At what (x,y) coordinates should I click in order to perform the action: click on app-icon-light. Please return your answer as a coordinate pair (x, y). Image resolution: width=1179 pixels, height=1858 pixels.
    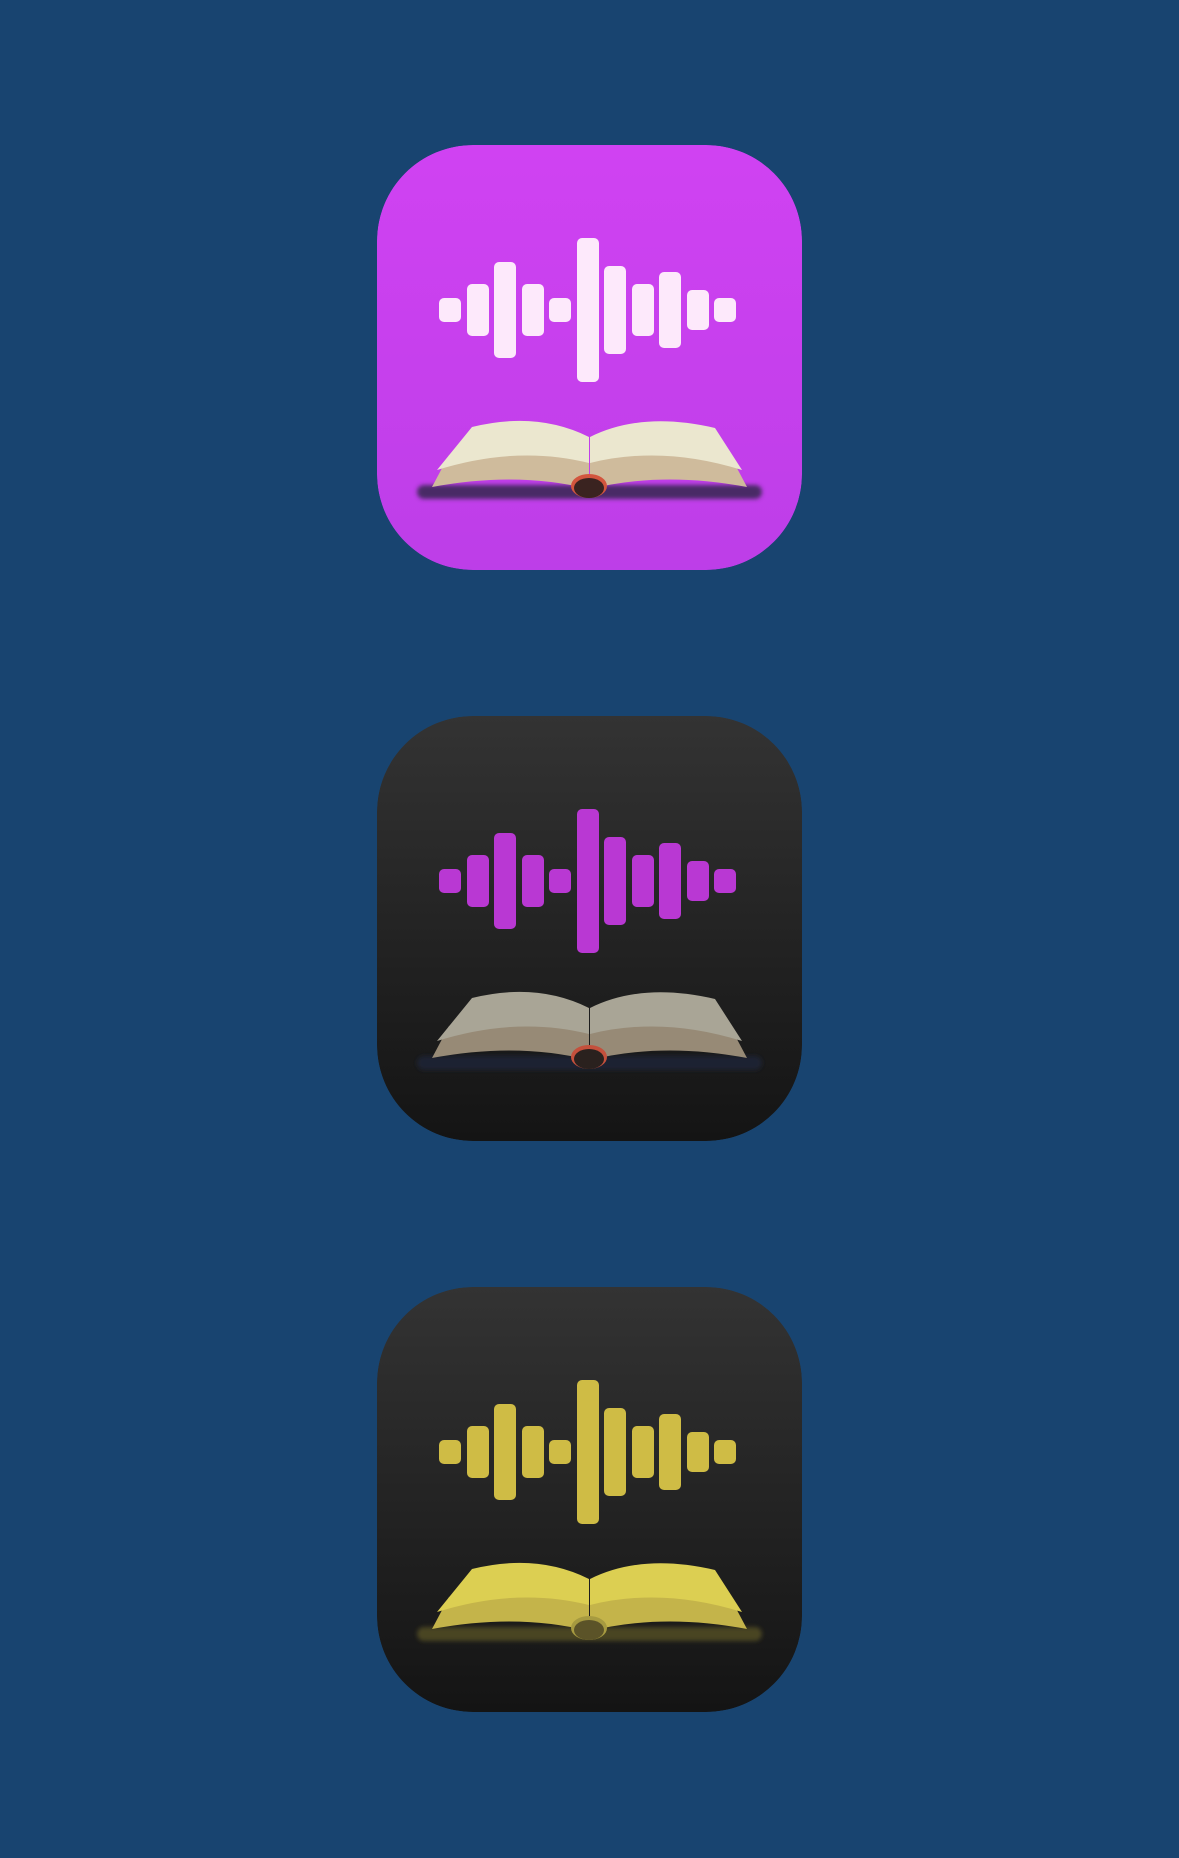
    Looking at the image, I should click on (589, 357).